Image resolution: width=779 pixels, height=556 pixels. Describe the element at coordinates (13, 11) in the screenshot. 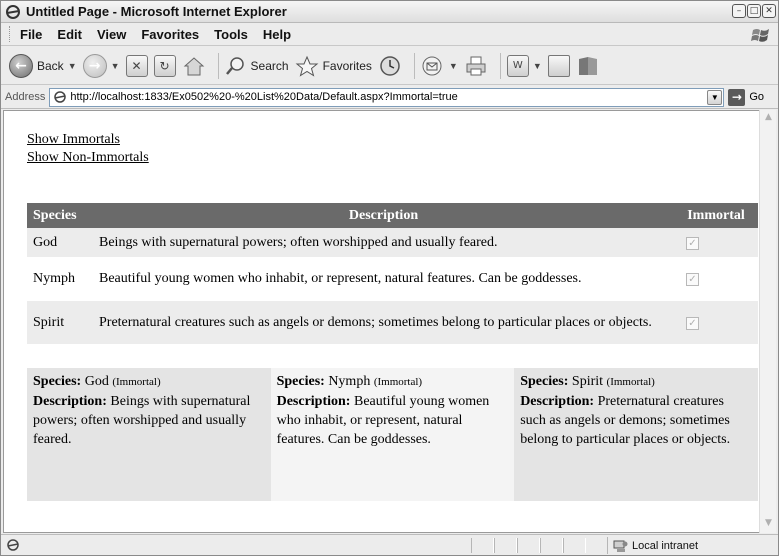

I see `internet-explorer-icon` at that location.